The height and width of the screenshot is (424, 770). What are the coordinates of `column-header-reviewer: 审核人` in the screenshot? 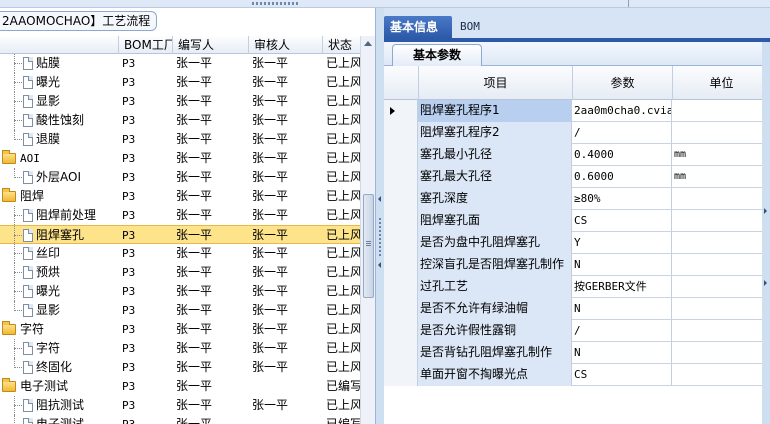 It's located at (285, 45).